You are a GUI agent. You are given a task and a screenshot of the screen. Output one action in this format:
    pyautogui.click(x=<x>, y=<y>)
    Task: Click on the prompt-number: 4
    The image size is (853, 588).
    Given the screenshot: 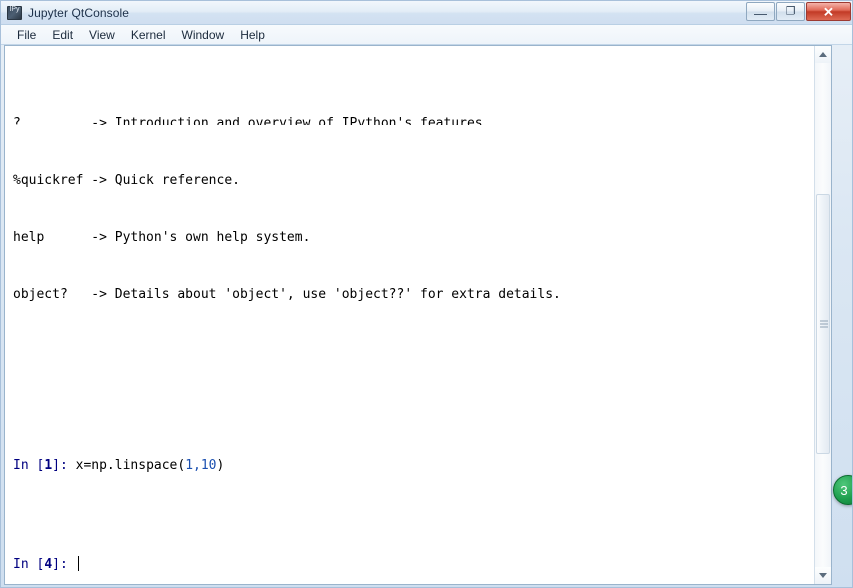 What is the action you would take?
    pyautogui.click(x=48, y=564)
    